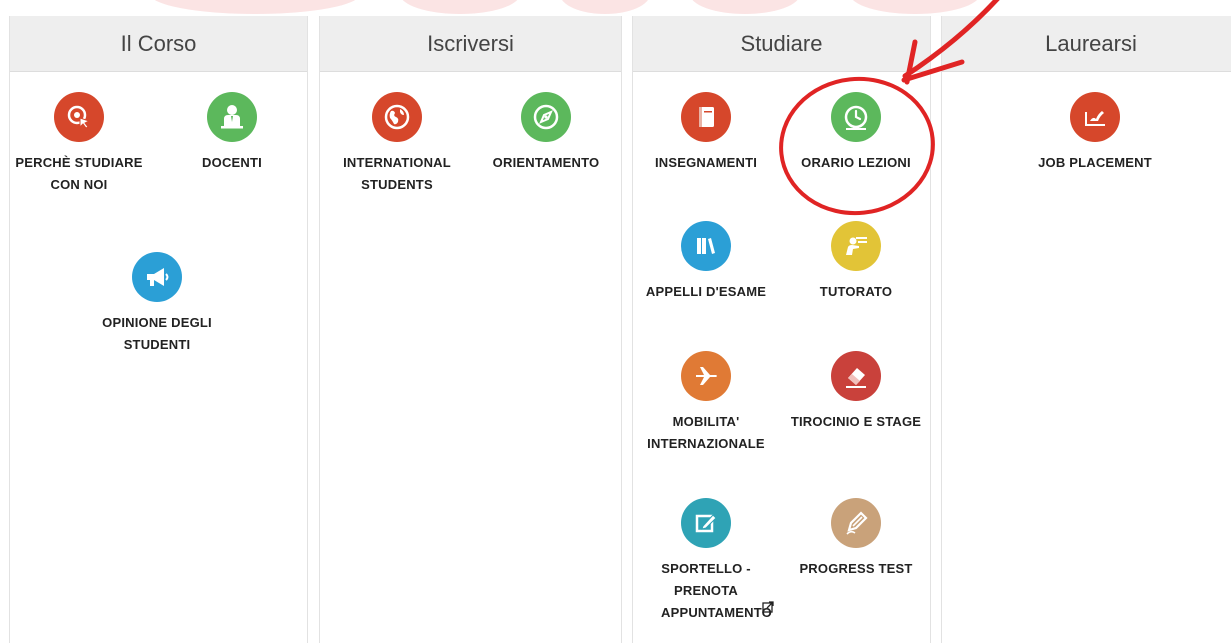  Describe the element at coordinates (157, 333) in the screenshot. I see `tile-label: OPINIONE DEGLI STUDENTI` at that location.